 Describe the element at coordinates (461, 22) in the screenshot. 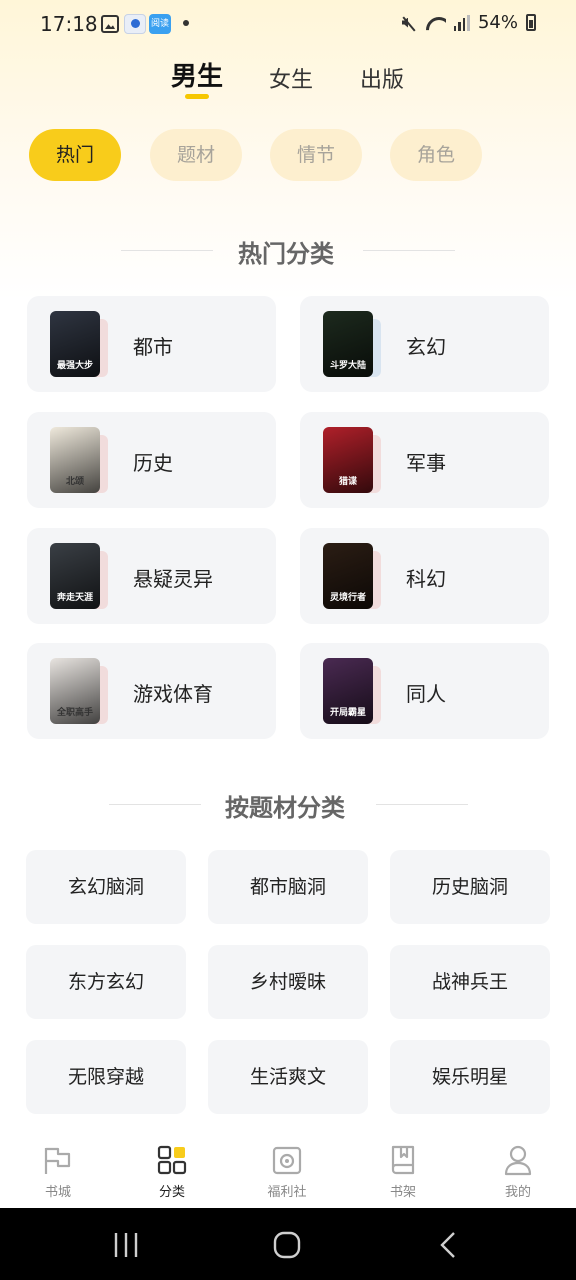

I see `signal-icon` at that location.